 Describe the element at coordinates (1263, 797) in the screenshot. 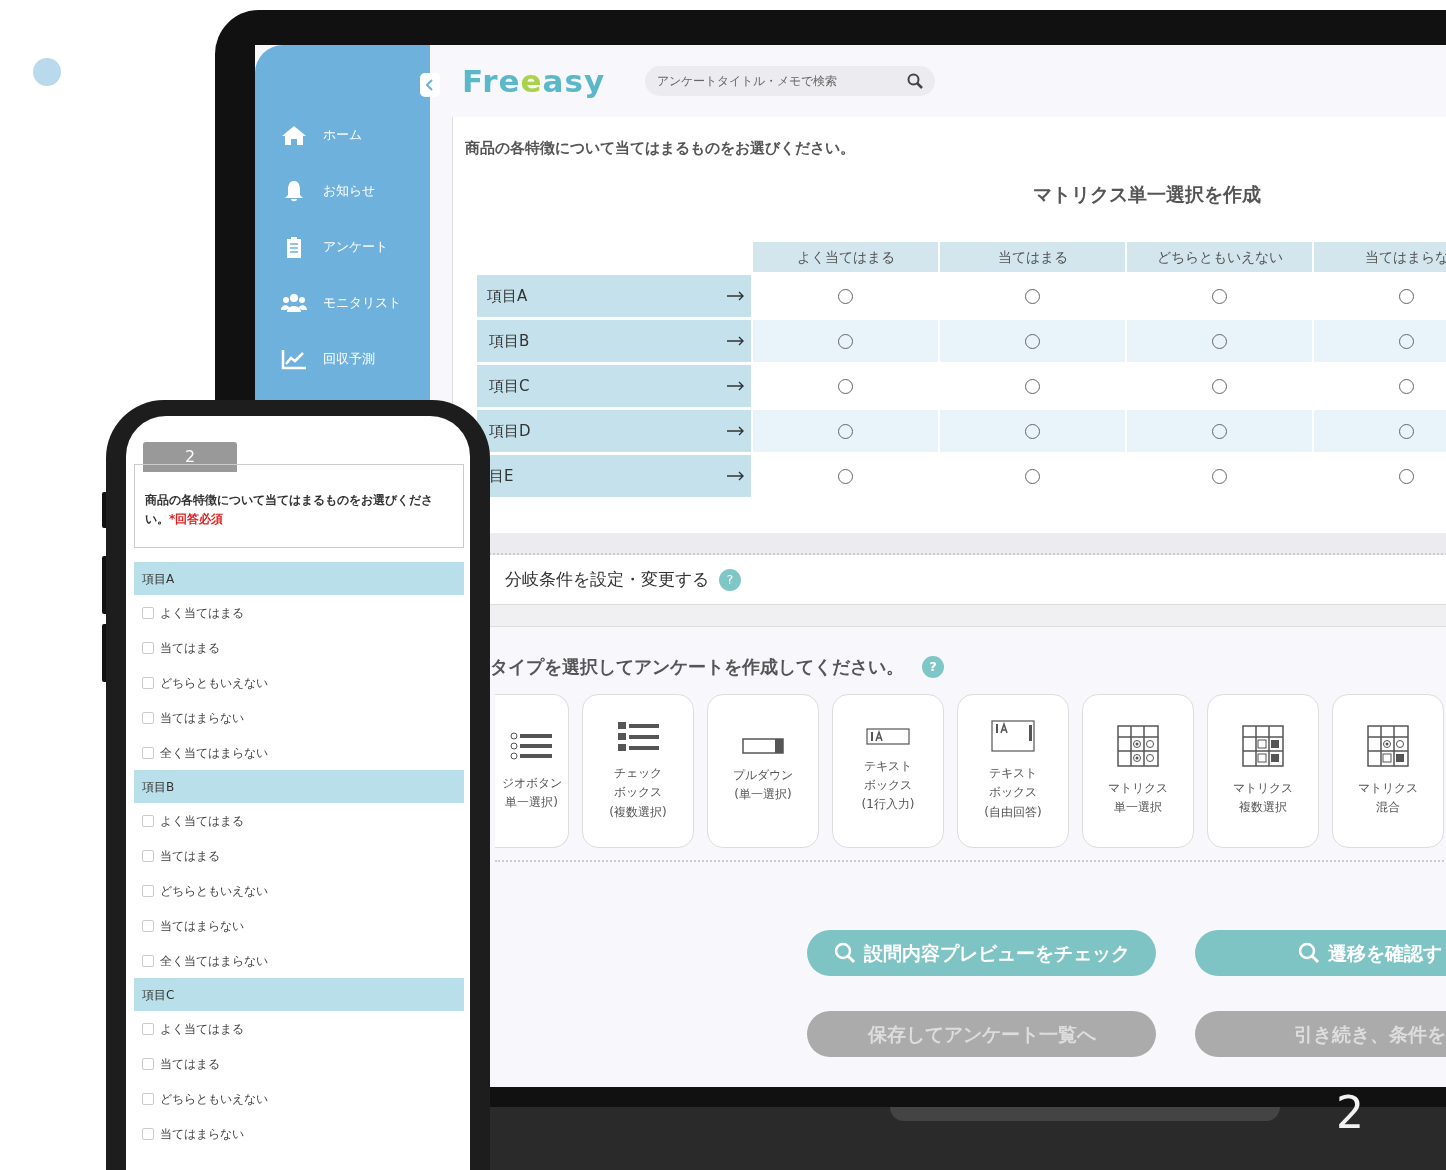

I see `card-label: マトリクス 複数選択` at that location.